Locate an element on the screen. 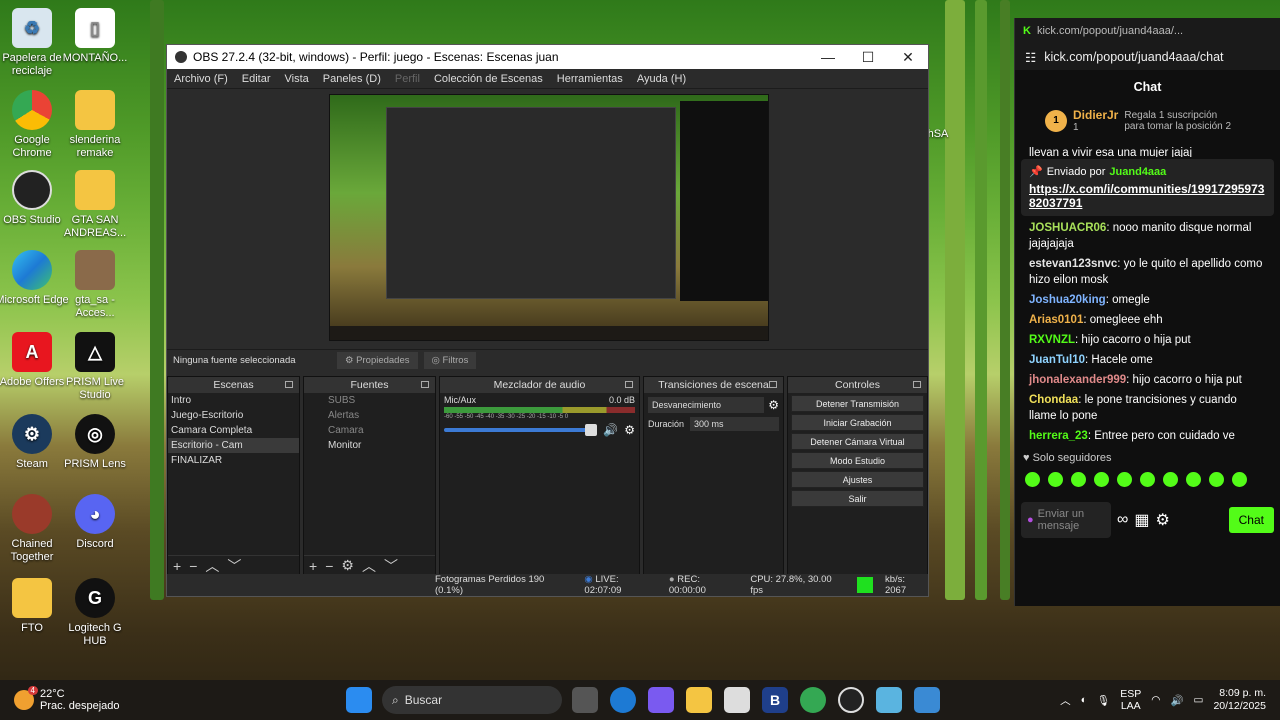  exit-button: Salir is located at coordinates (857, 498).